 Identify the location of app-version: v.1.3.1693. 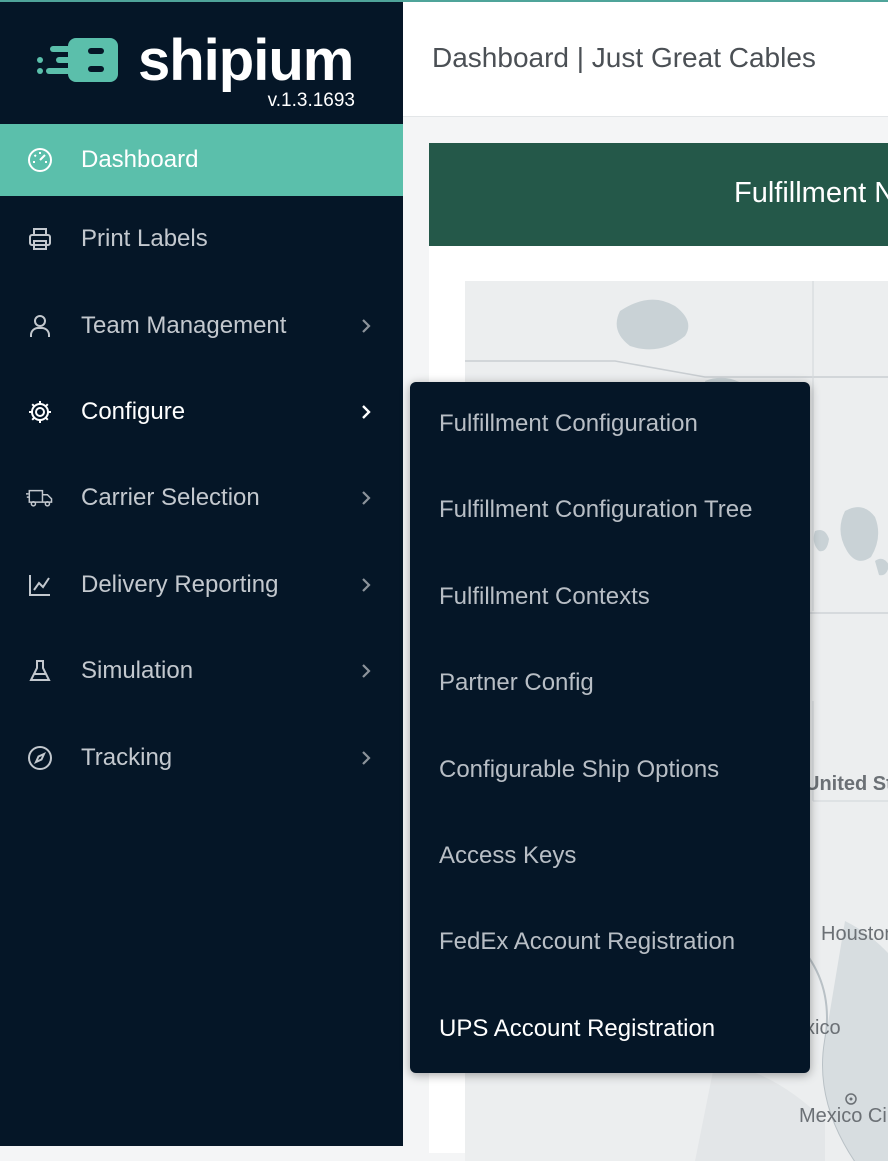
(311, 100).